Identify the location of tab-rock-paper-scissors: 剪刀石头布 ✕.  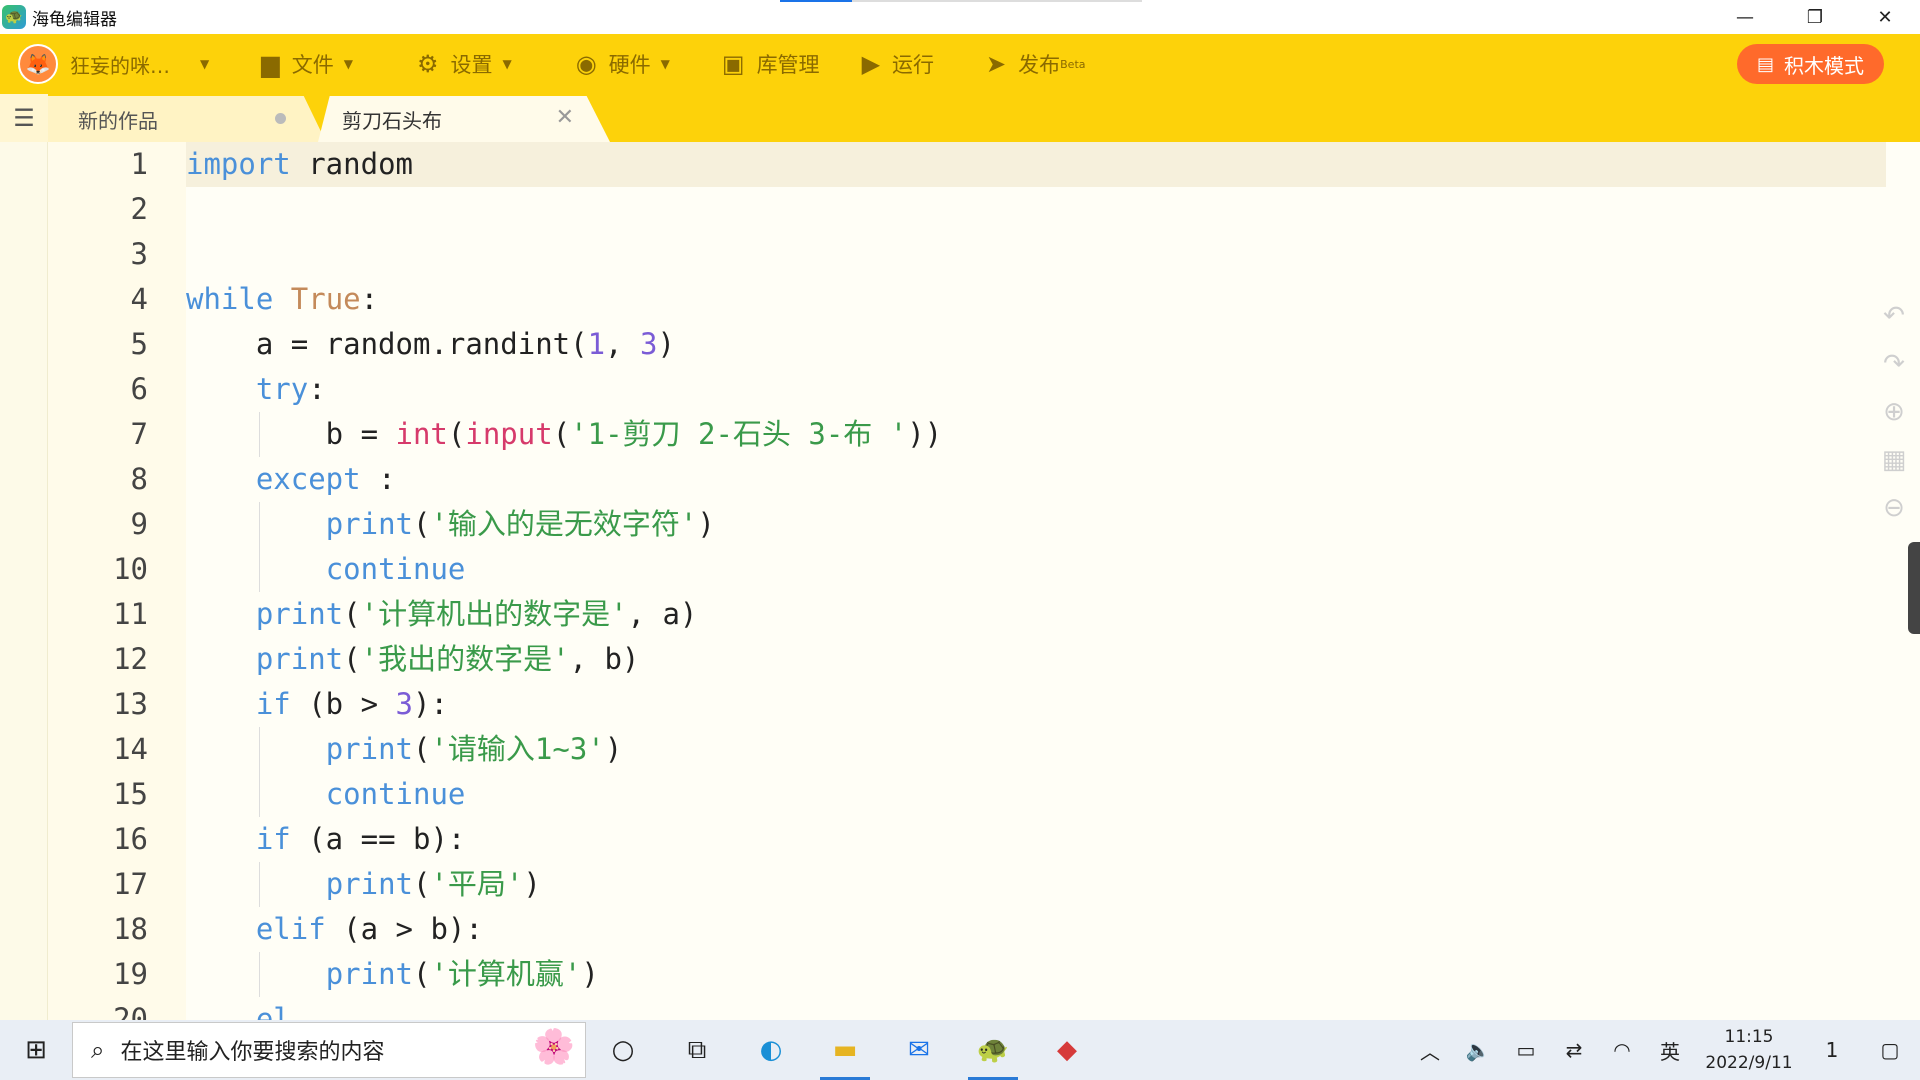
(464, 119).